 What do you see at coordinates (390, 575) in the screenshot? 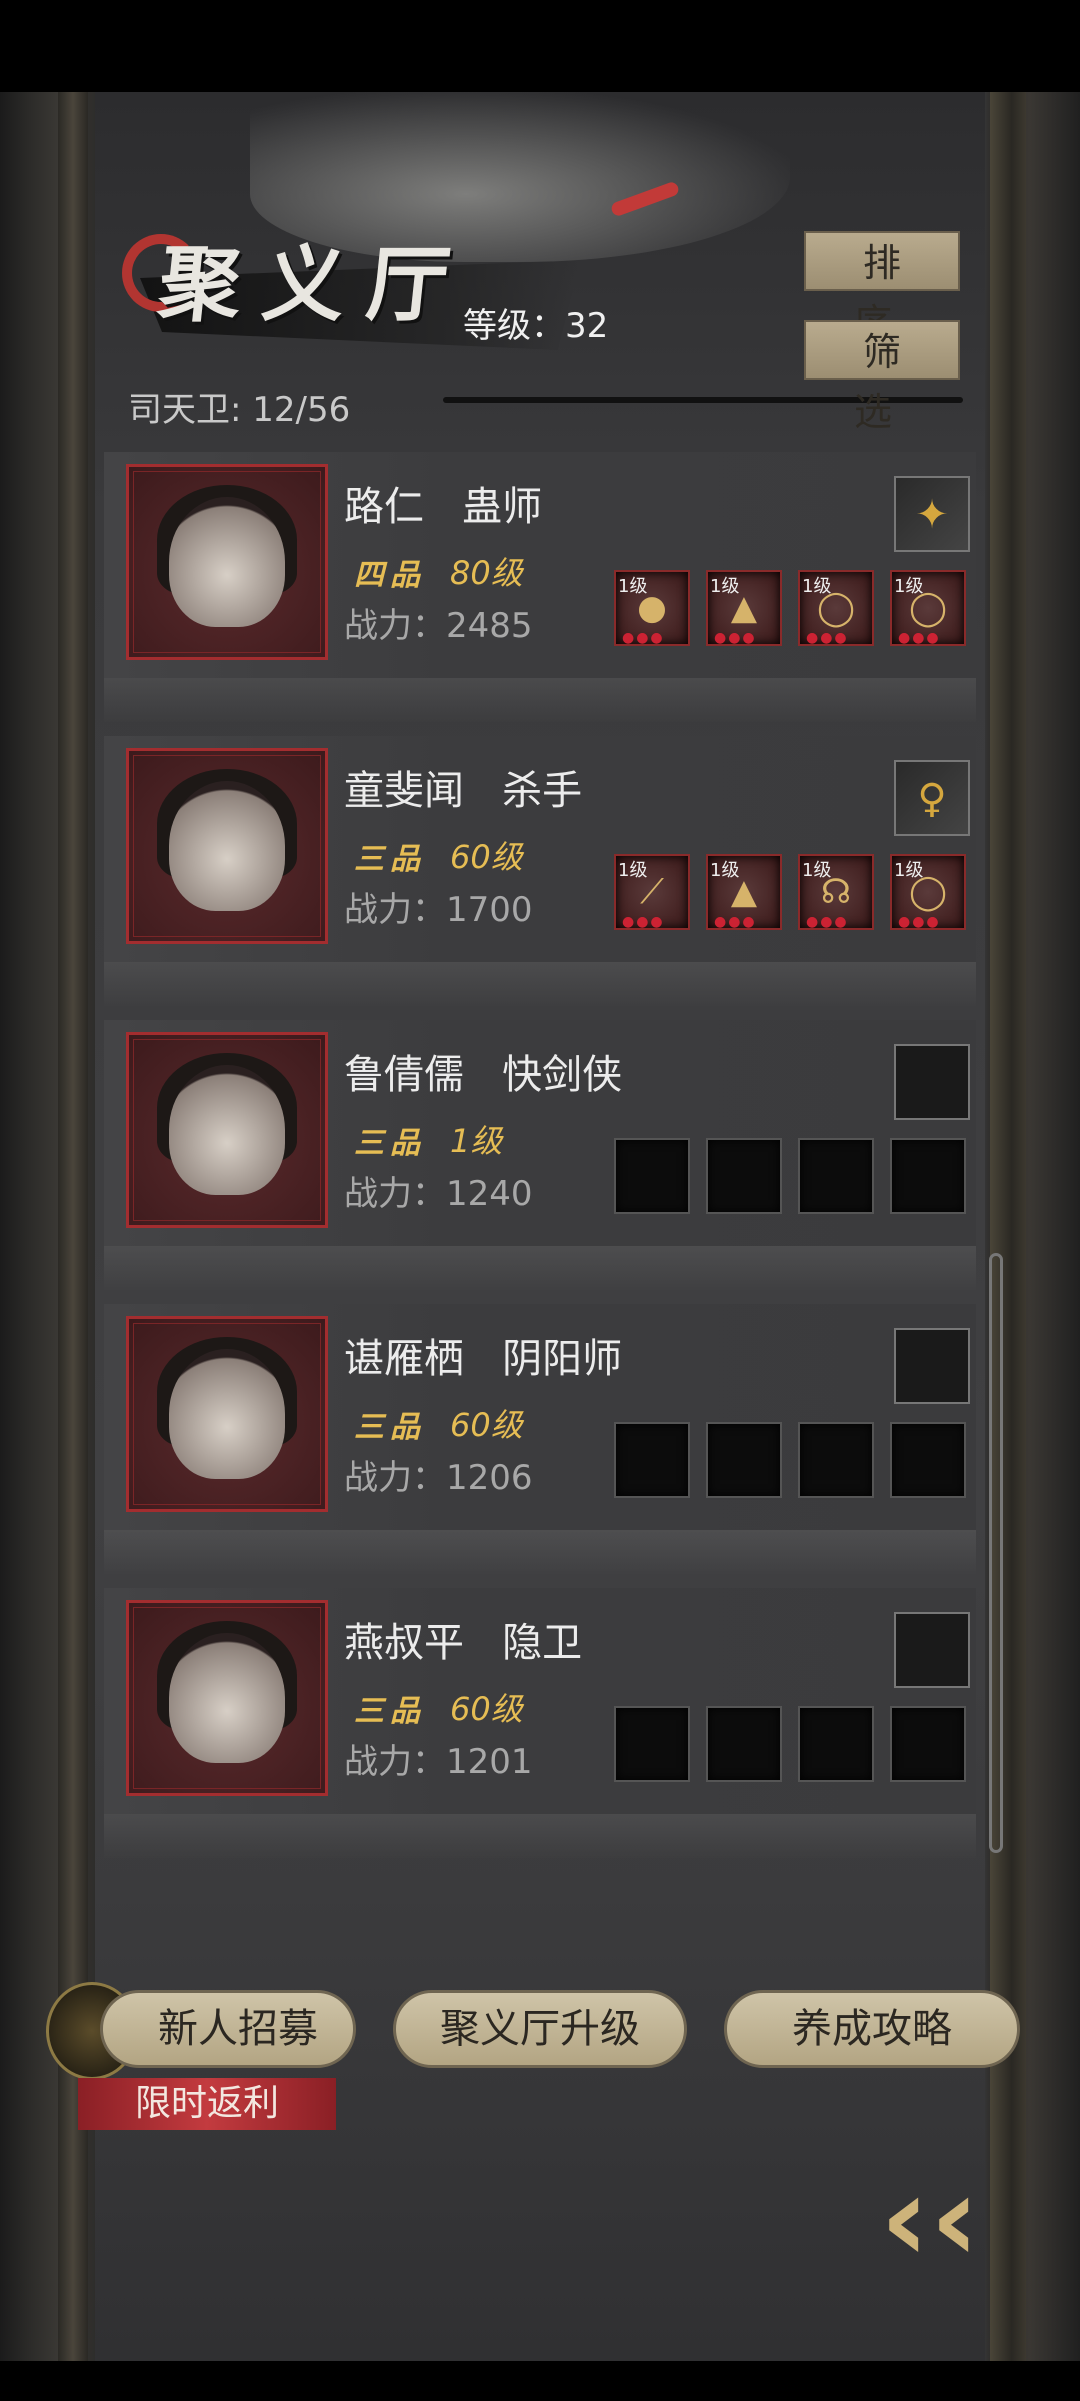
I see `hero-grade: 四品` at bounding box center [390, 575].